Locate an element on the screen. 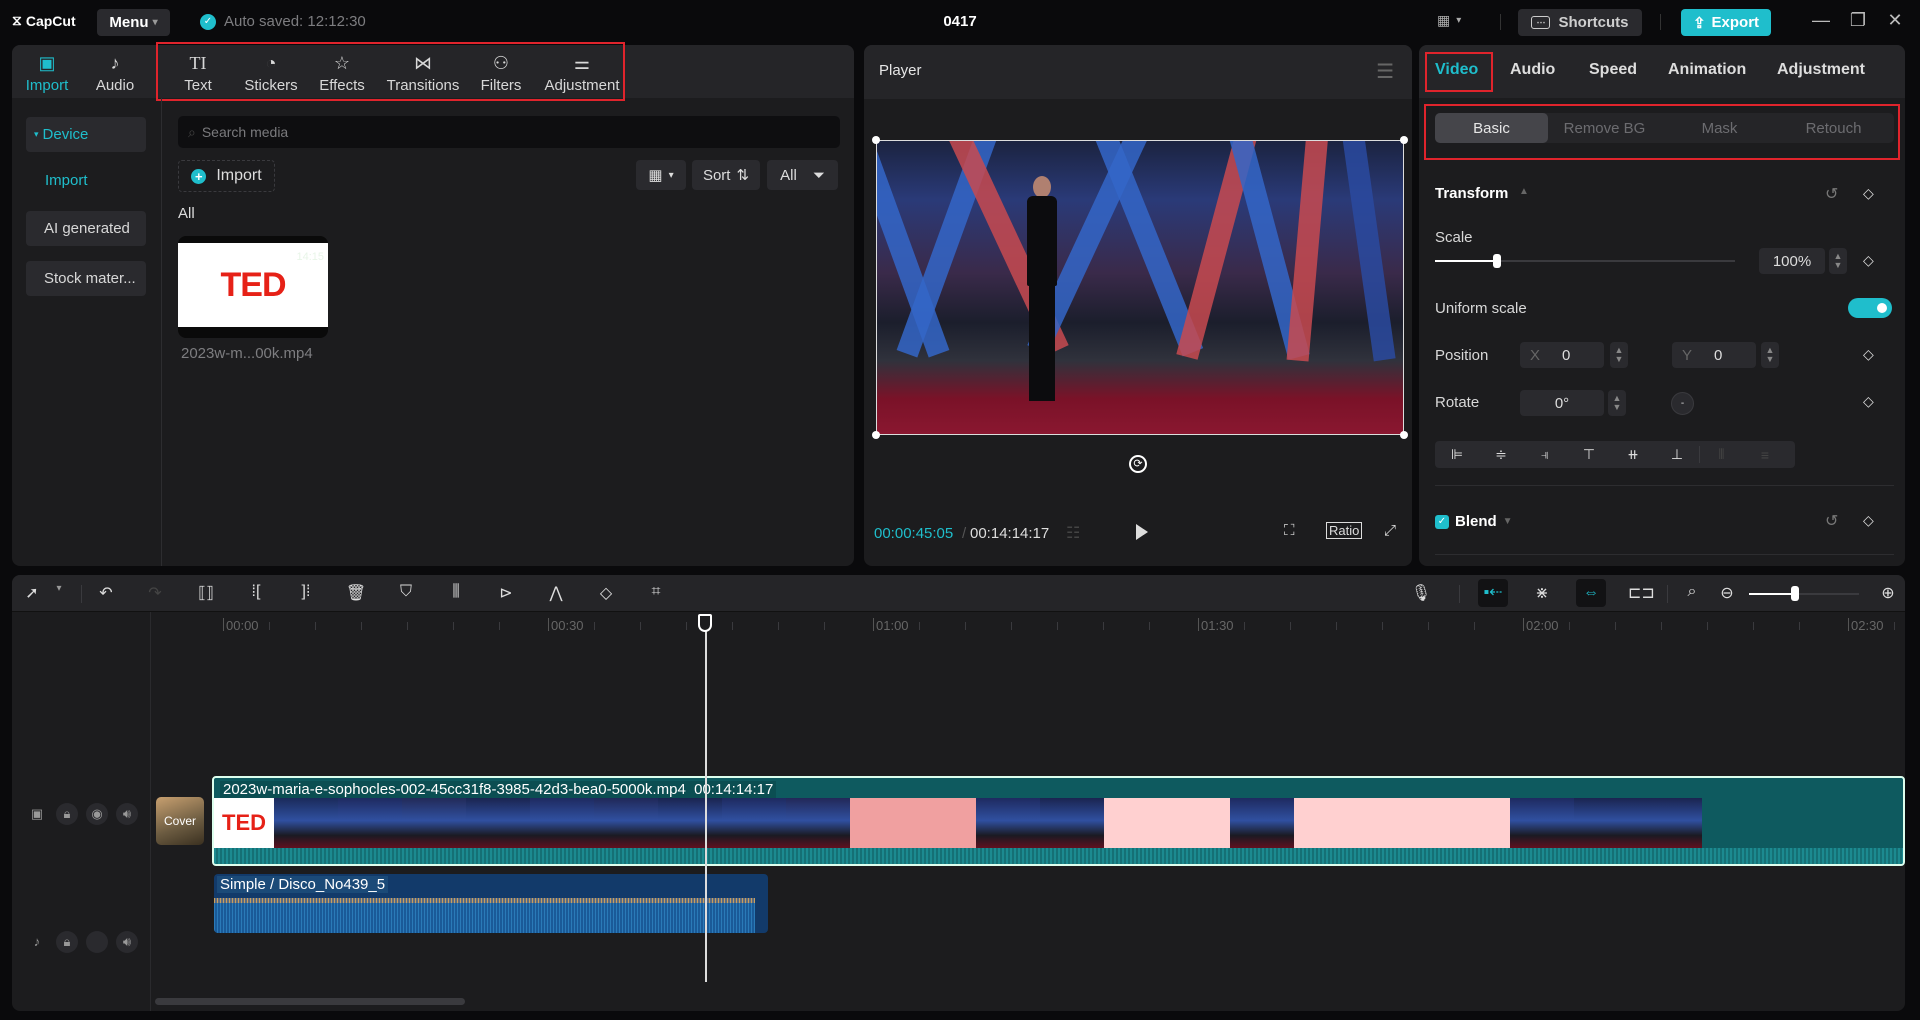  blend-section: ✓ Blend ▼ is located at coordinates (1474, 521).